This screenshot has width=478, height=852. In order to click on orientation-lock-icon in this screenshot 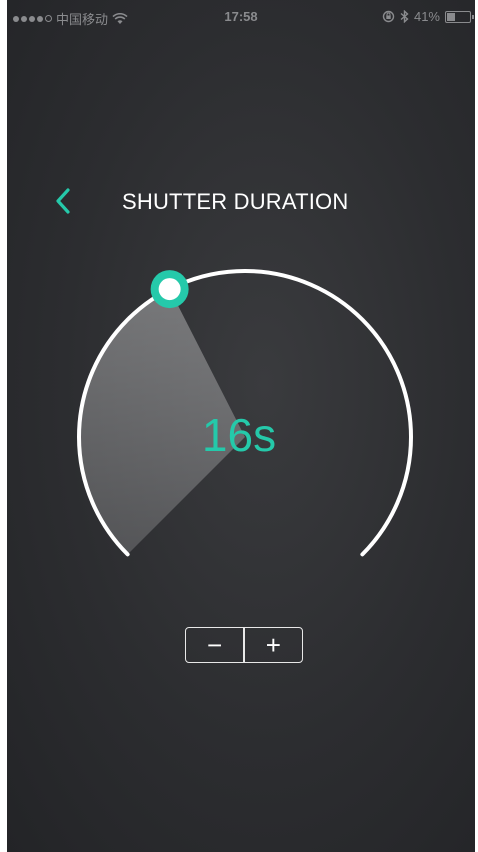, I will do `click(388, 16)`.